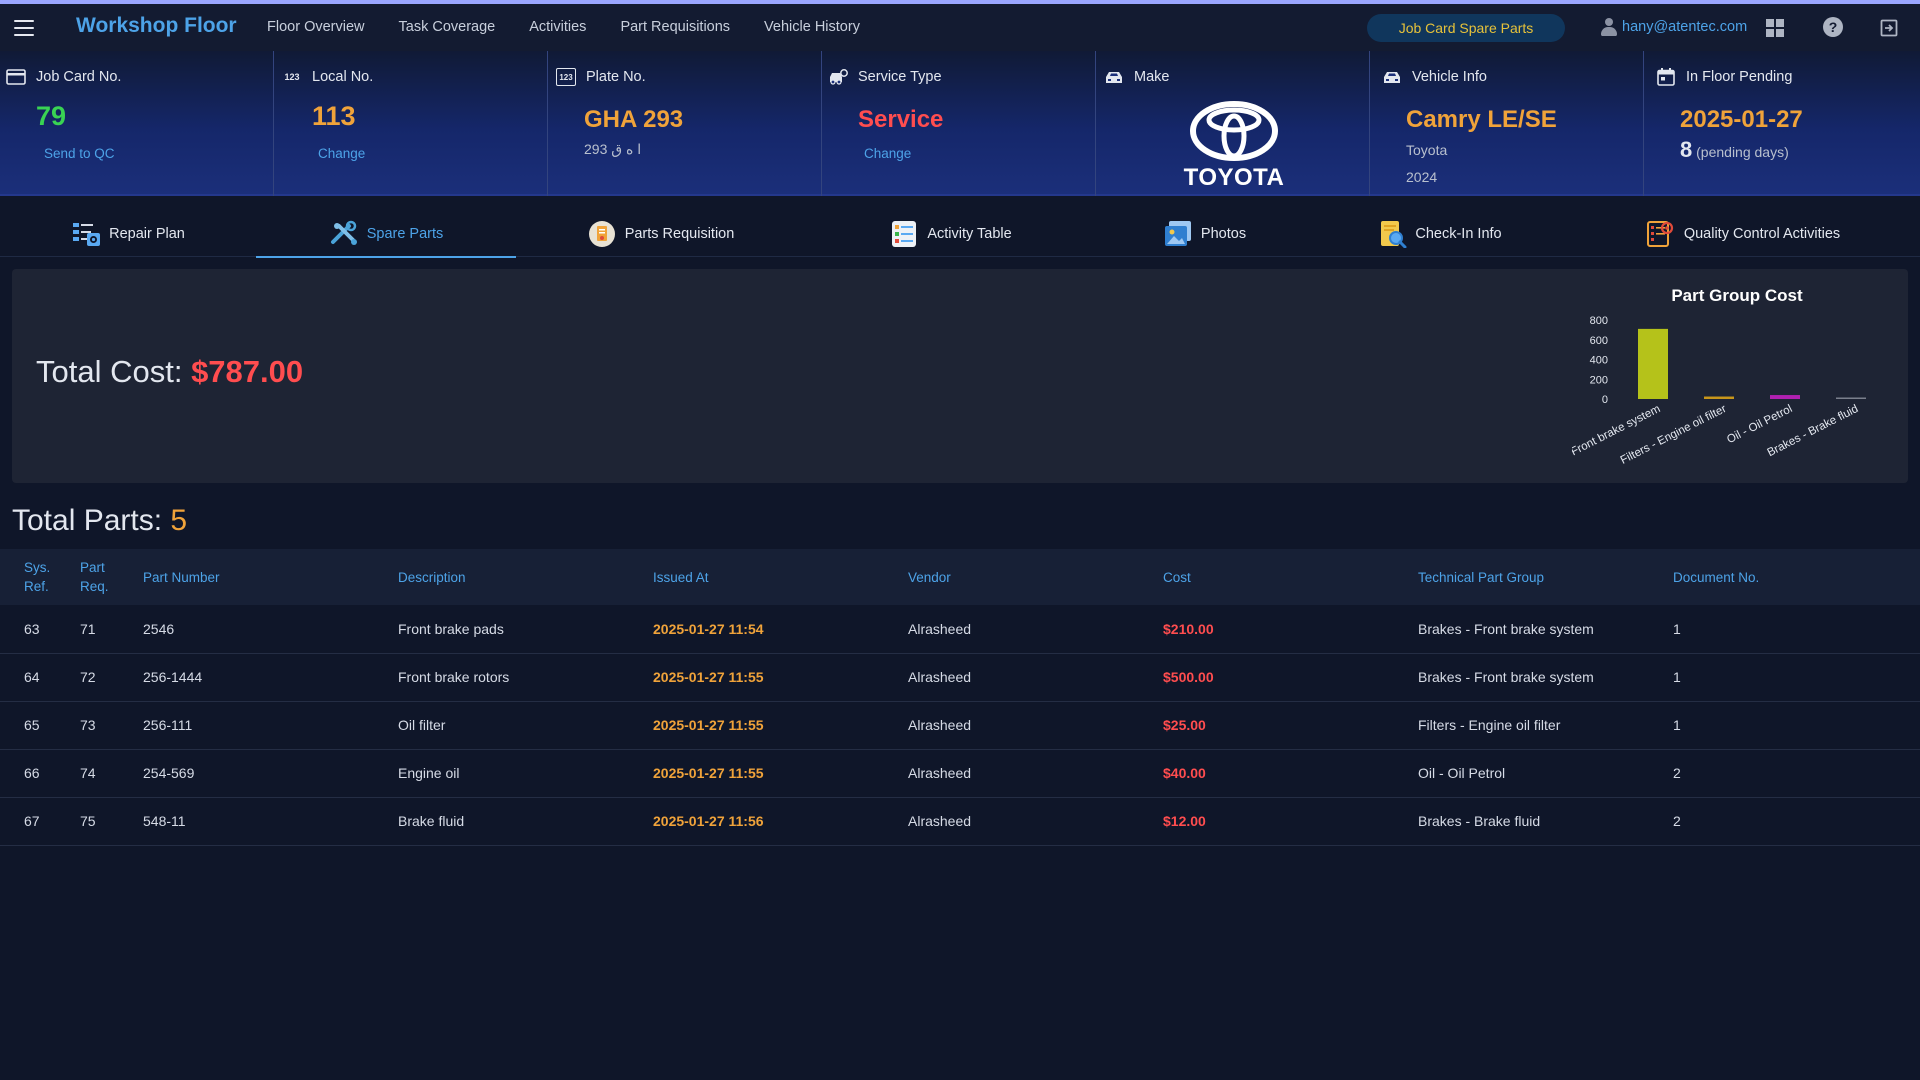 The height and width of the screenshot is (1080, 1920). Describe the element at coordinates (156, 26) in the screenshot. I see `brand-title: Workshop Floor` at that location.